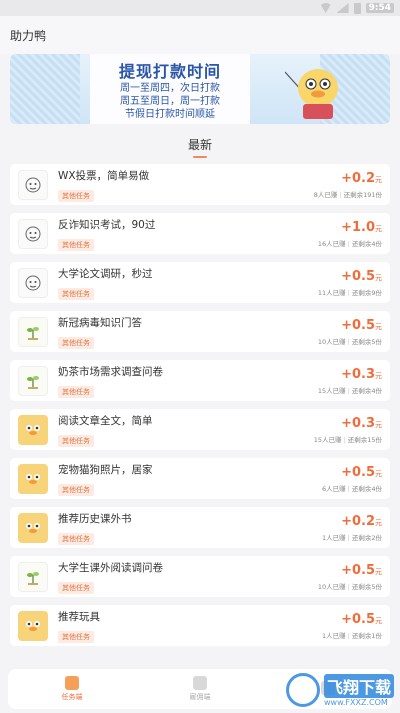 The image size is (400, 713). What do you see at coordinates (379, 8) in the screenshot?
I see `status-time: 9:54` at bounding box center [379, 8].